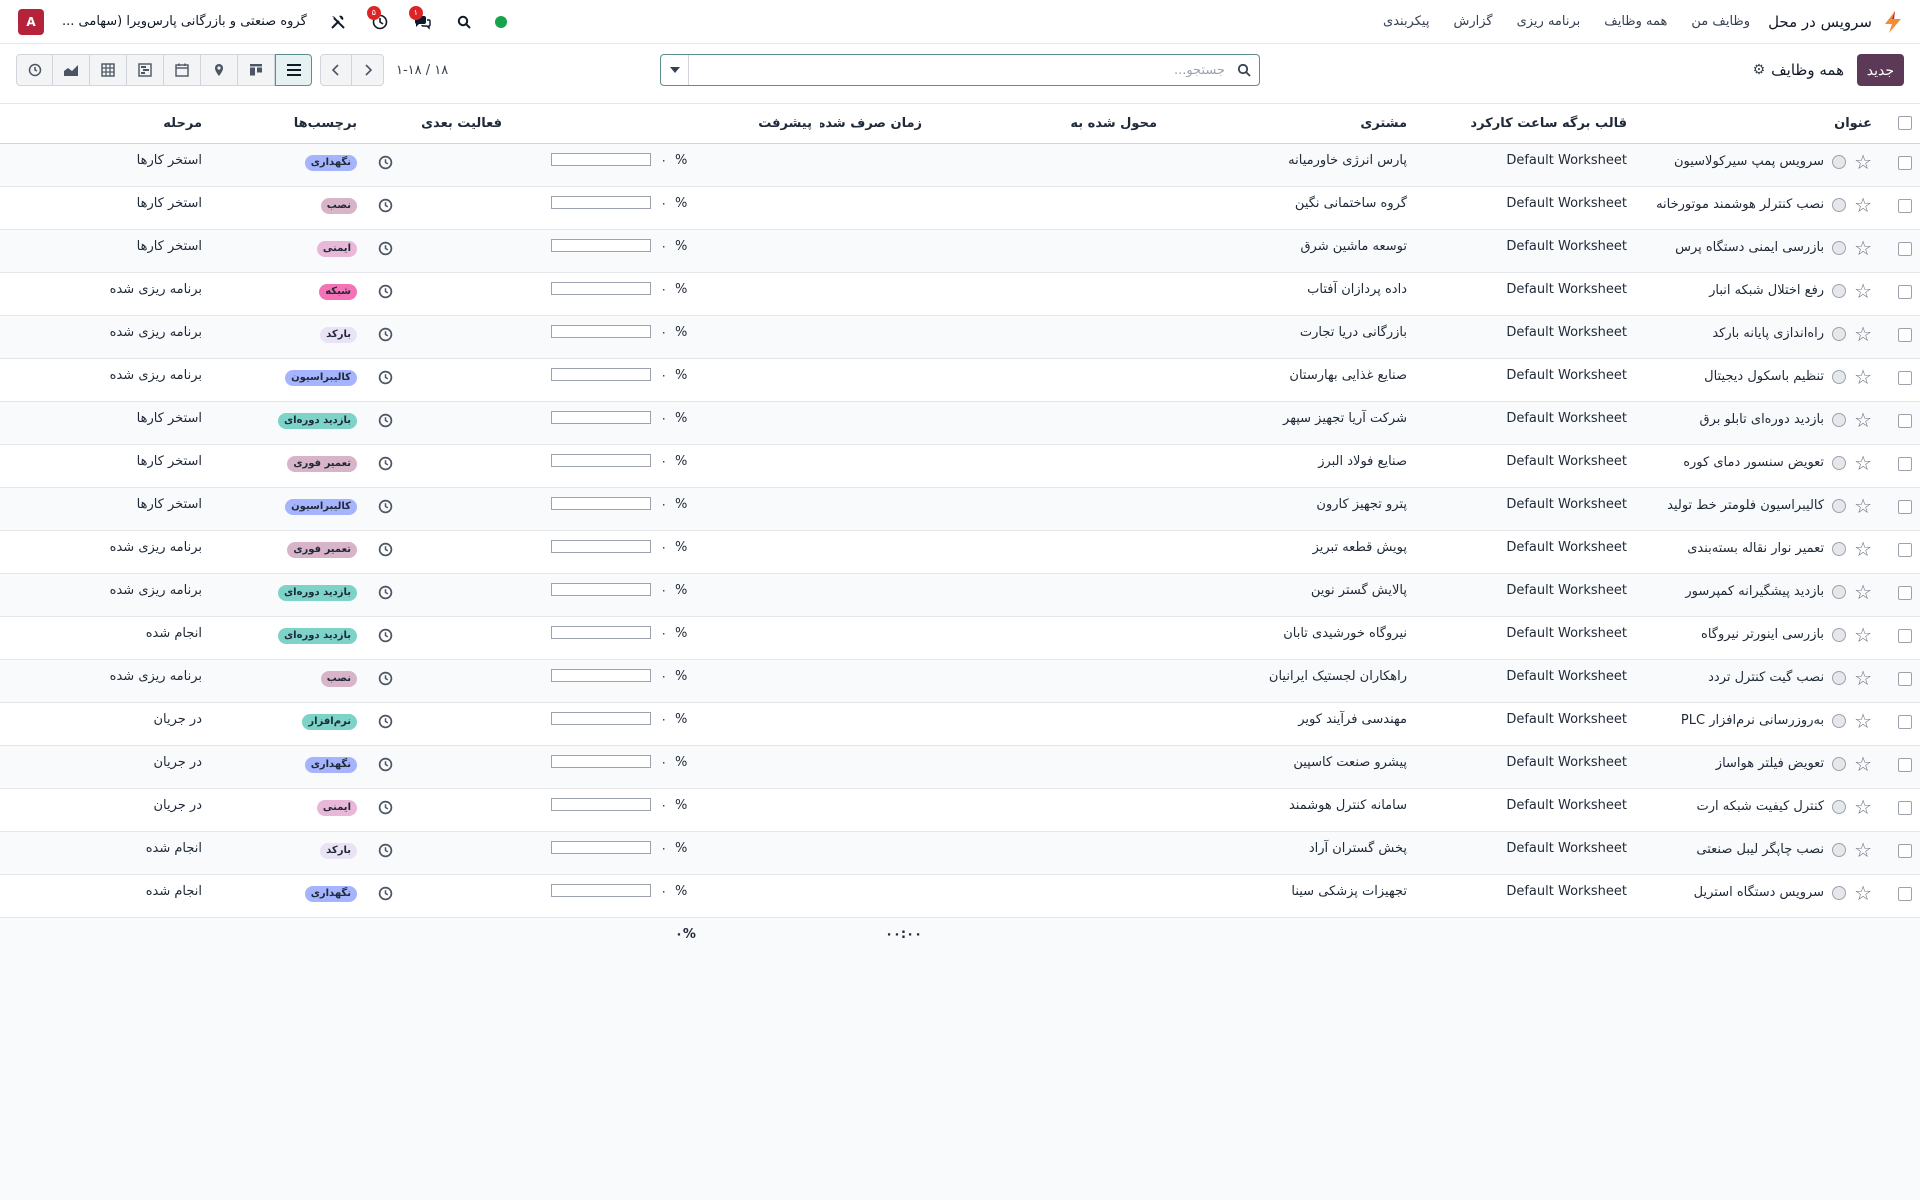 The width and height of the screenshot is (1920, 1200). What do you see at coordinates (1290, 509) in the screenshot?
I see `customer-cell: پترو تجهیز کارون` at bounding box center [1290, 509].